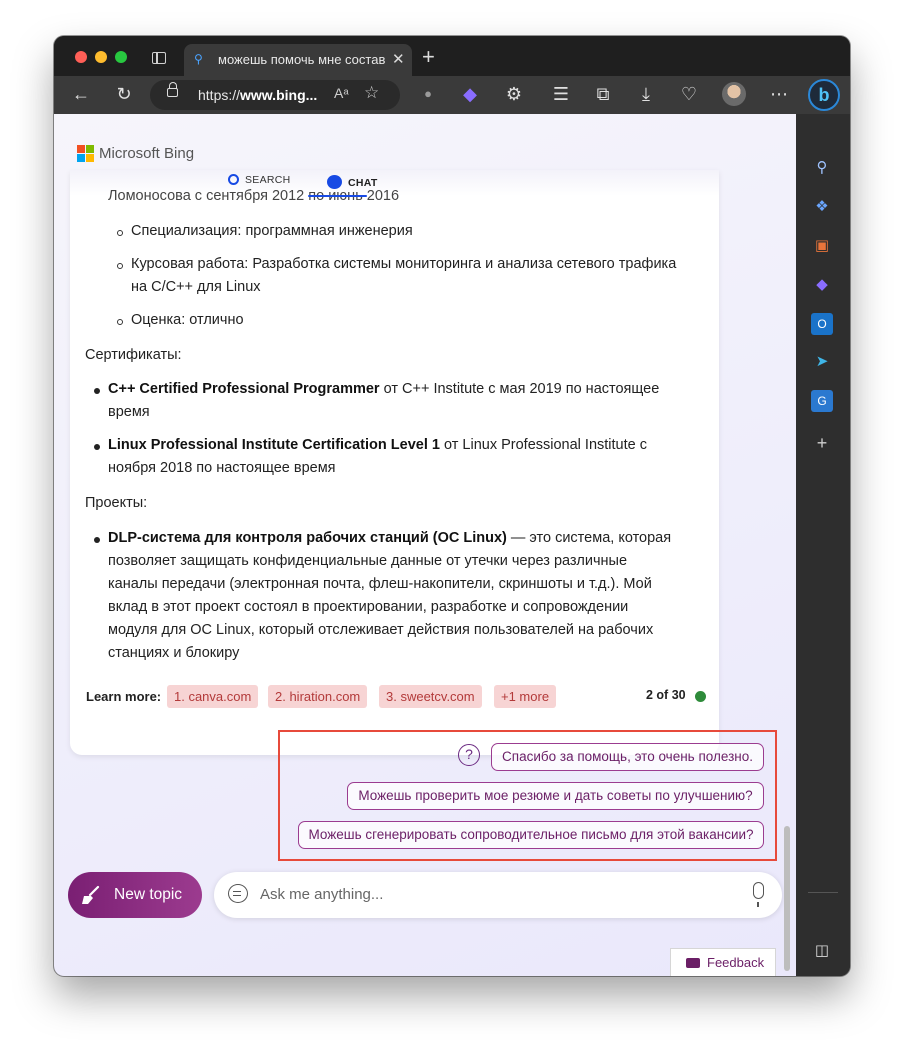  Describe the element at coordinates (666, 695) in the screenshot. I see `message-counter: 2 of 30` at that location.